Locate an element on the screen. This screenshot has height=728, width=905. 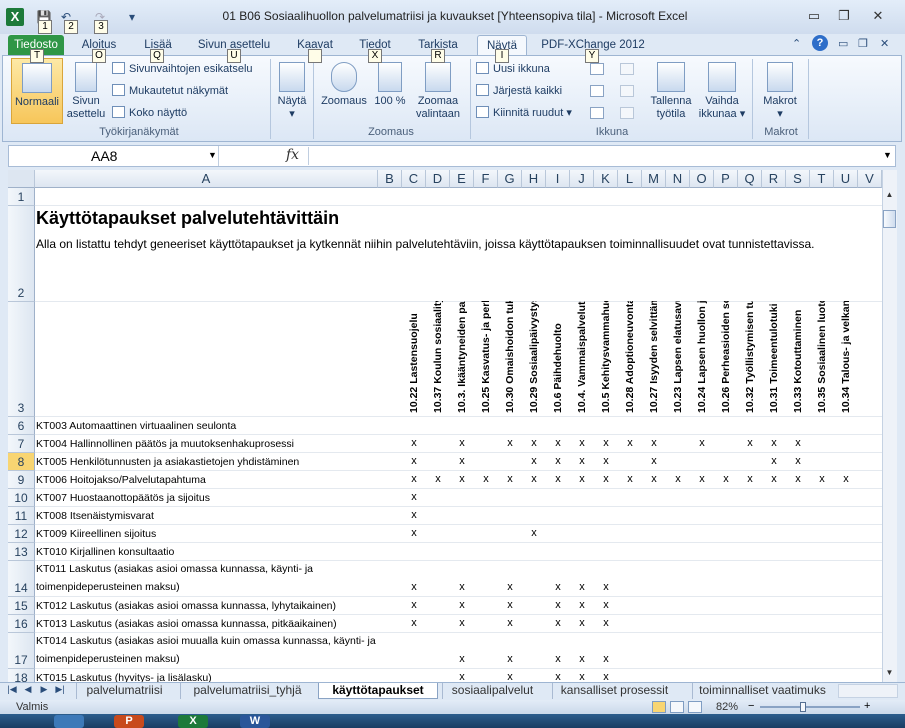
switch-windows-button: Vaihda ikkunaa ▾ is located at coordinates (722, 91).